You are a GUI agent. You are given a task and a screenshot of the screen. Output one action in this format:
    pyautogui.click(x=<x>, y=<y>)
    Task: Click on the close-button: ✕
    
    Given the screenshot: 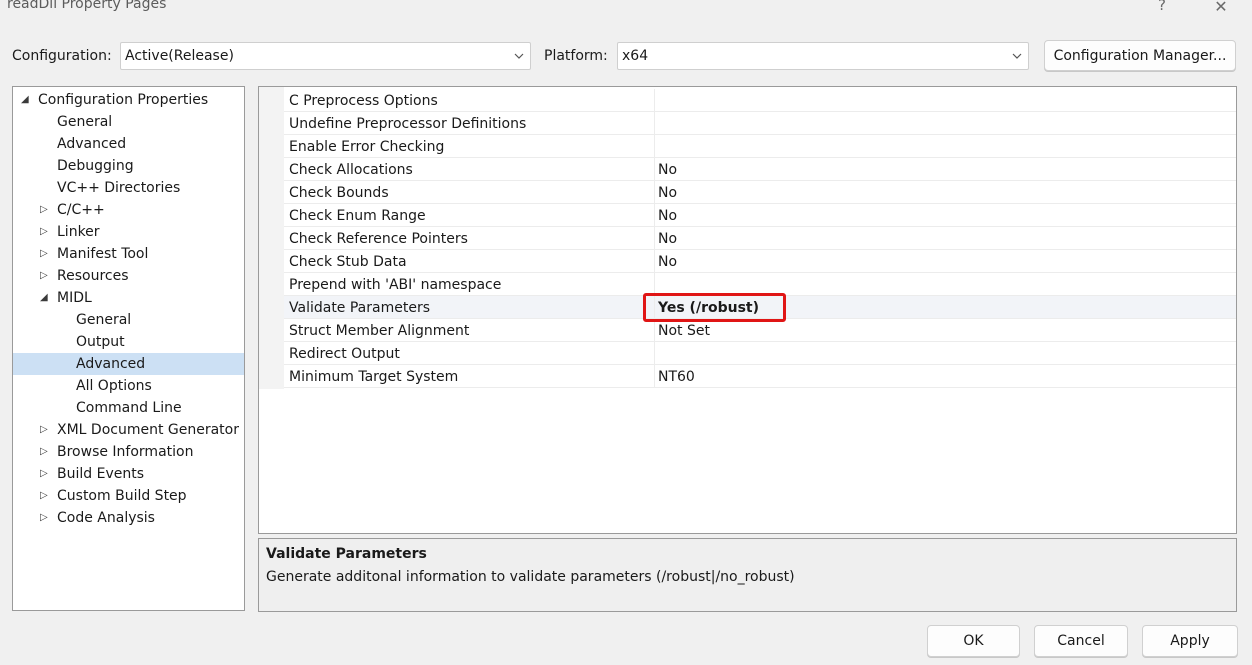 What is the action you would take?
    pyautogui.click(x=1221, y=8)
    